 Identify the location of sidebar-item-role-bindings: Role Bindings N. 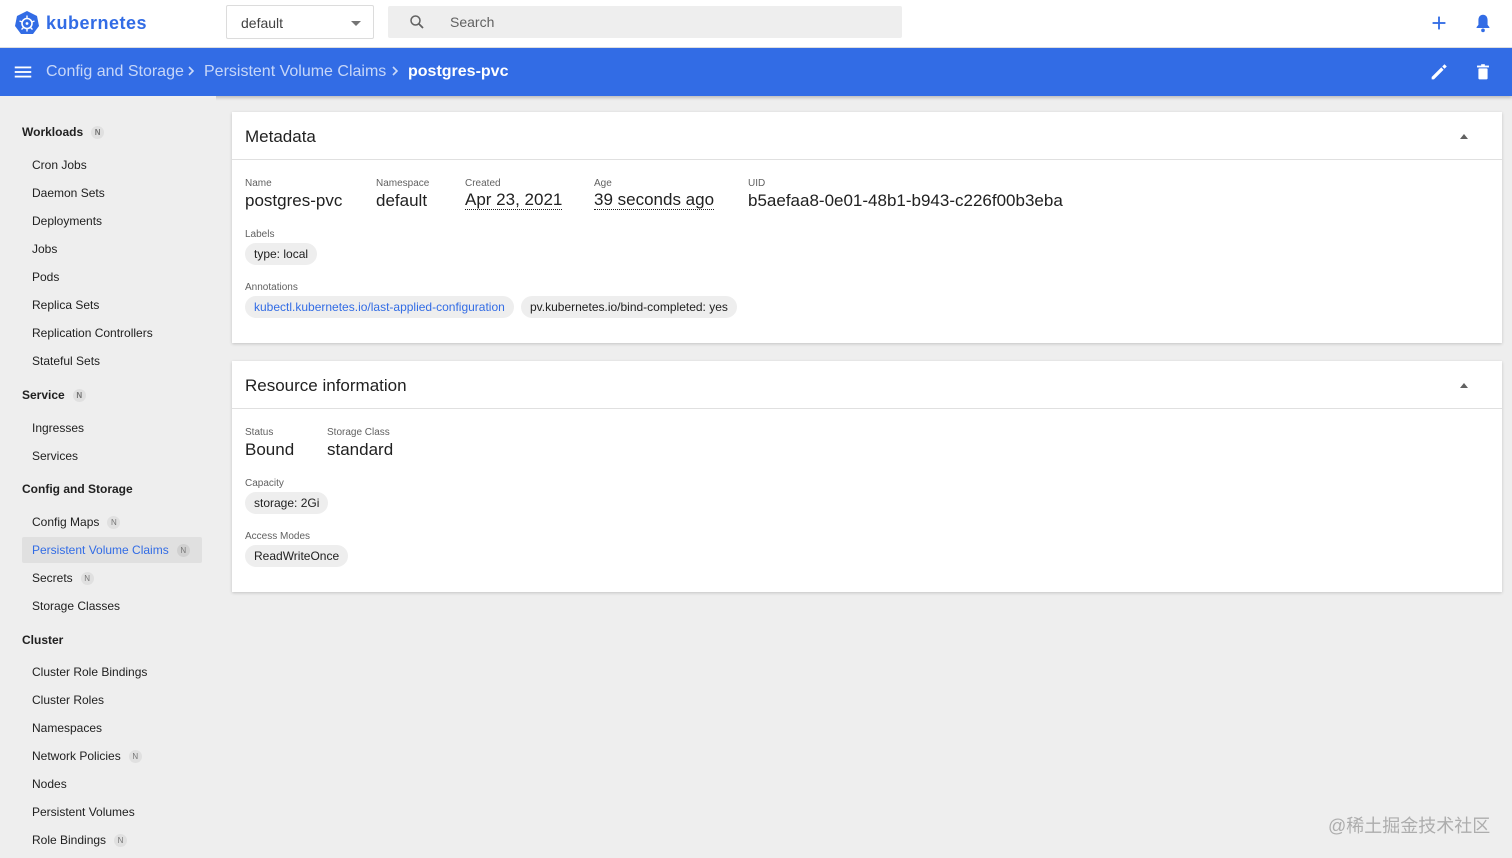
(112, 840).